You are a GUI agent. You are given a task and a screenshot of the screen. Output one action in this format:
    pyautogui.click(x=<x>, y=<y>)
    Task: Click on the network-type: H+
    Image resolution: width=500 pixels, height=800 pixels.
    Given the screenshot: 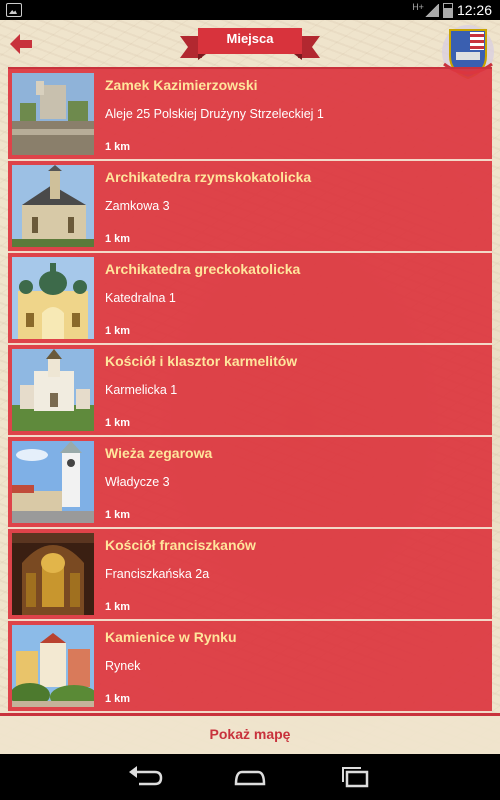 What is the action you would take?
    pyautogui.click(x=418, y=7)
    